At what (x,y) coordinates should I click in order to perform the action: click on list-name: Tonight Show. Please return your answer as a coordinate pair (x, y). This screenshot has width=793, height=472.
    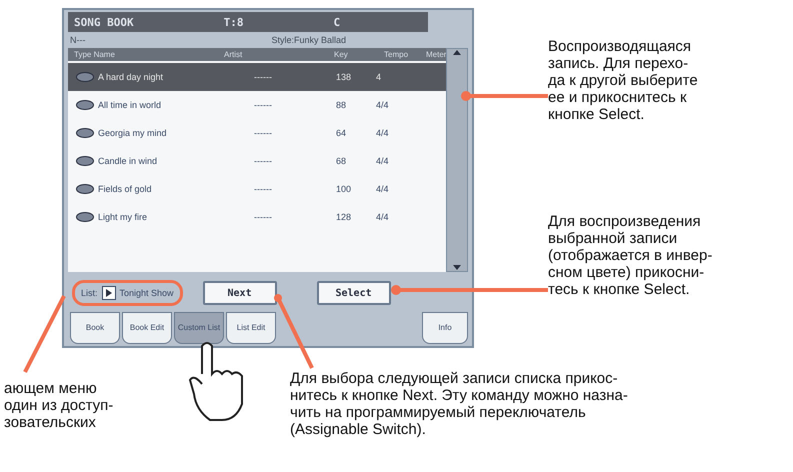
    Looking at the image, I should click on (147, 293).